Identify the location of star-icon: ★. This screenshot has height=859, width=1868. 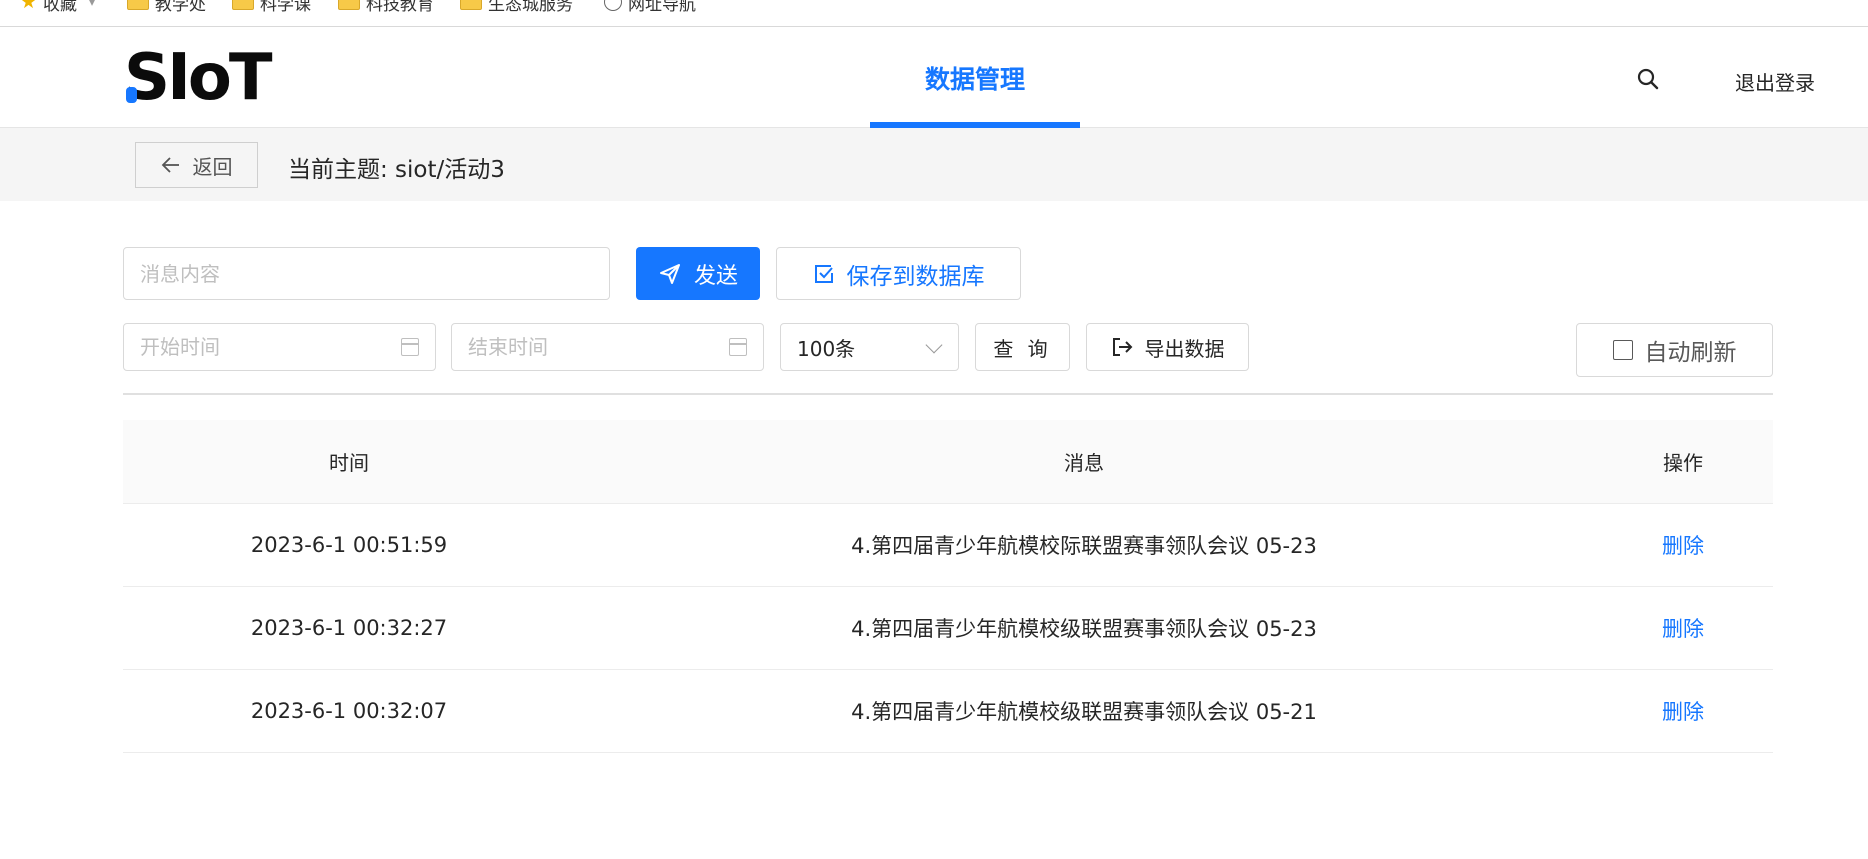
(29, 6).